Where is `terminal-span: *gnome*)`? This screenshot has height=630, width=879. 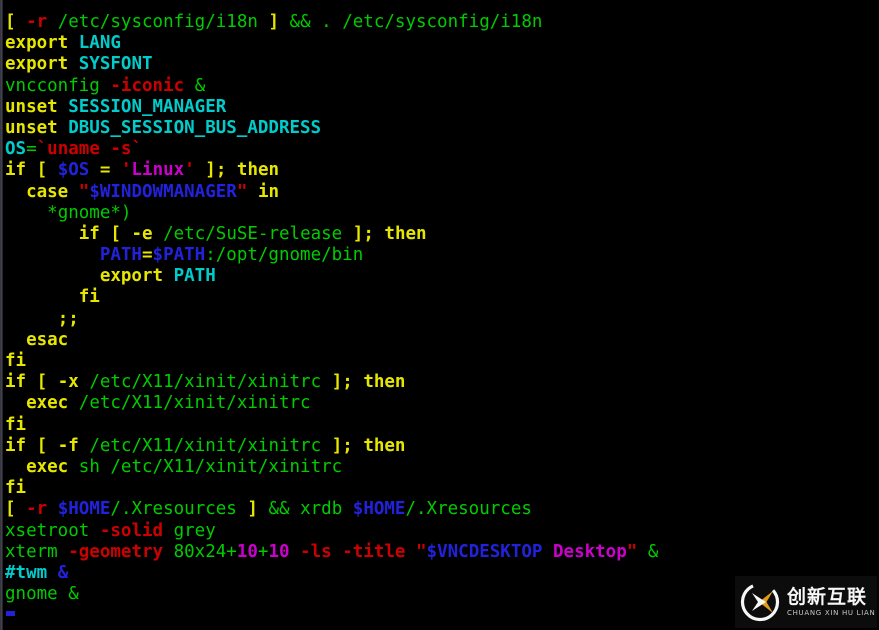 terminal-span: *gnome*) is located at coordinates (89, 212).